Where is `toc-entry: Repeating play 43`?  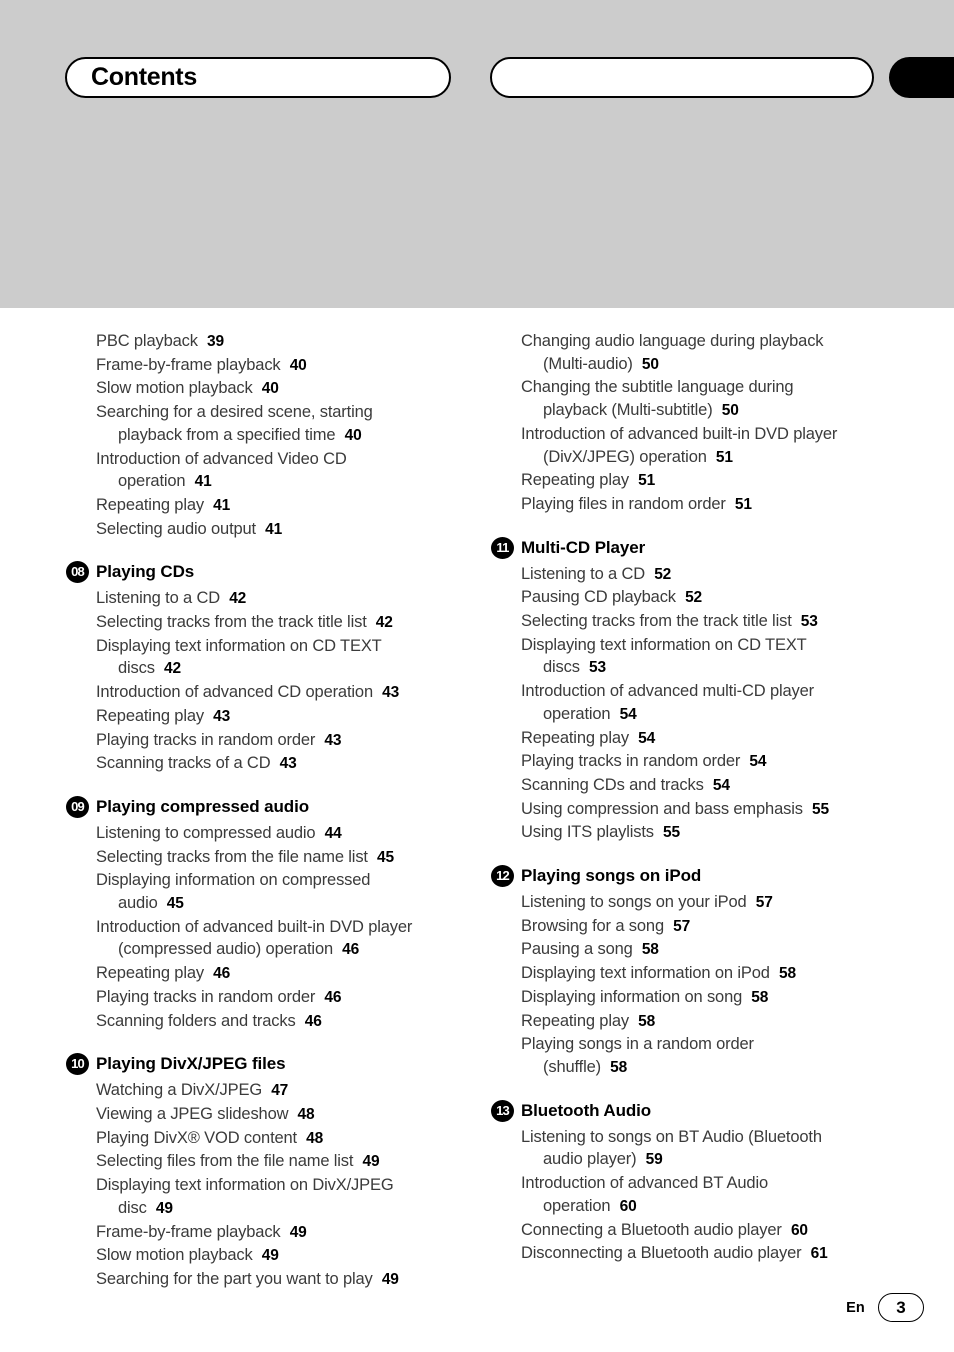 toc-entry: Repeating play 43 is located at coordinates (281, 717).